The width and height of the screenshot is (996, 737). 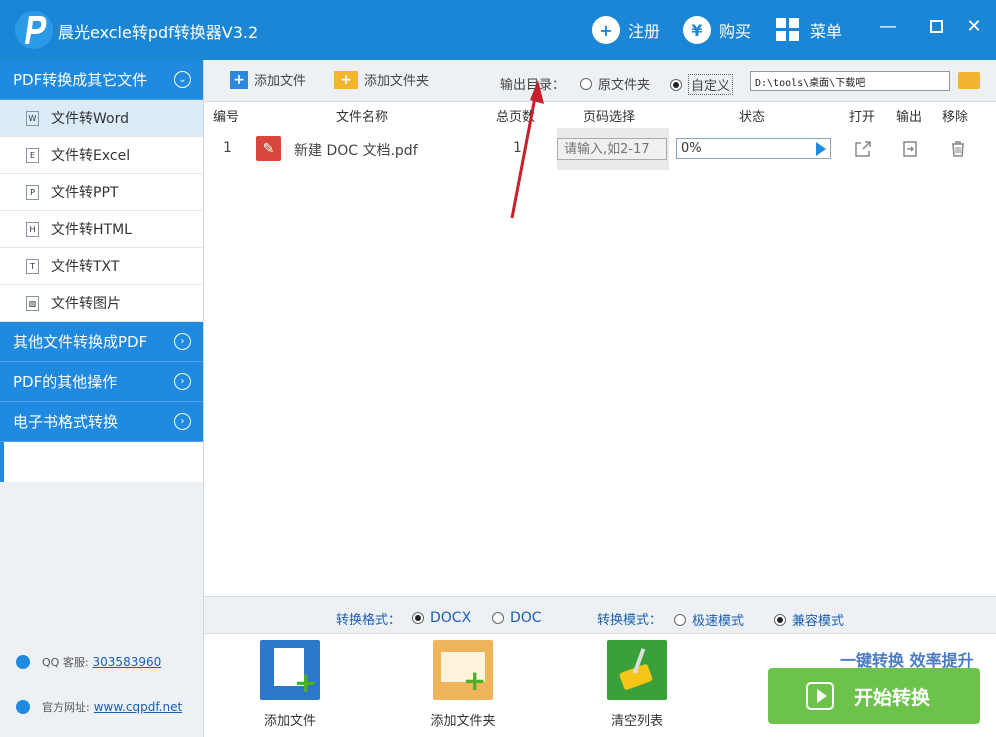 What do you see at coordinates (517, 148) in the screenshot?
I see `row-pages: 1` at bounding box center [517, 148].